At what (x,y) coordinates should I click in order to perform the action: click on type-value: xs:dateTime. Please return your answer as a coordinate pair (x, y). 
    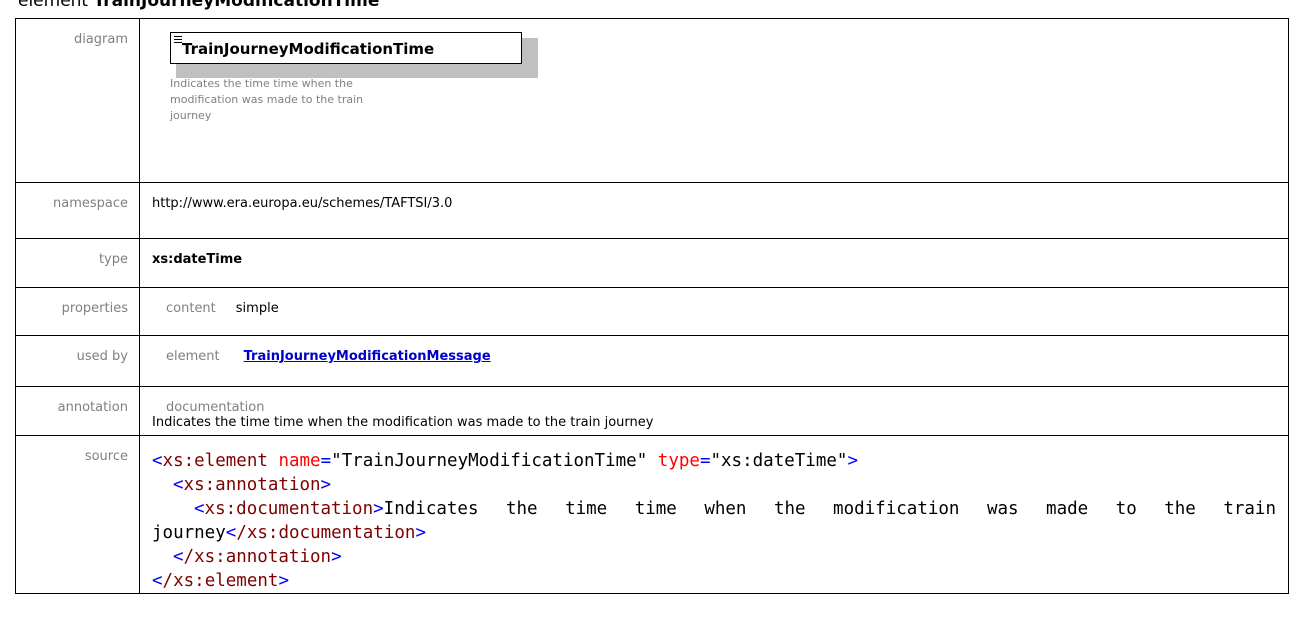
    Looking at the image, I should click on (197, 259).